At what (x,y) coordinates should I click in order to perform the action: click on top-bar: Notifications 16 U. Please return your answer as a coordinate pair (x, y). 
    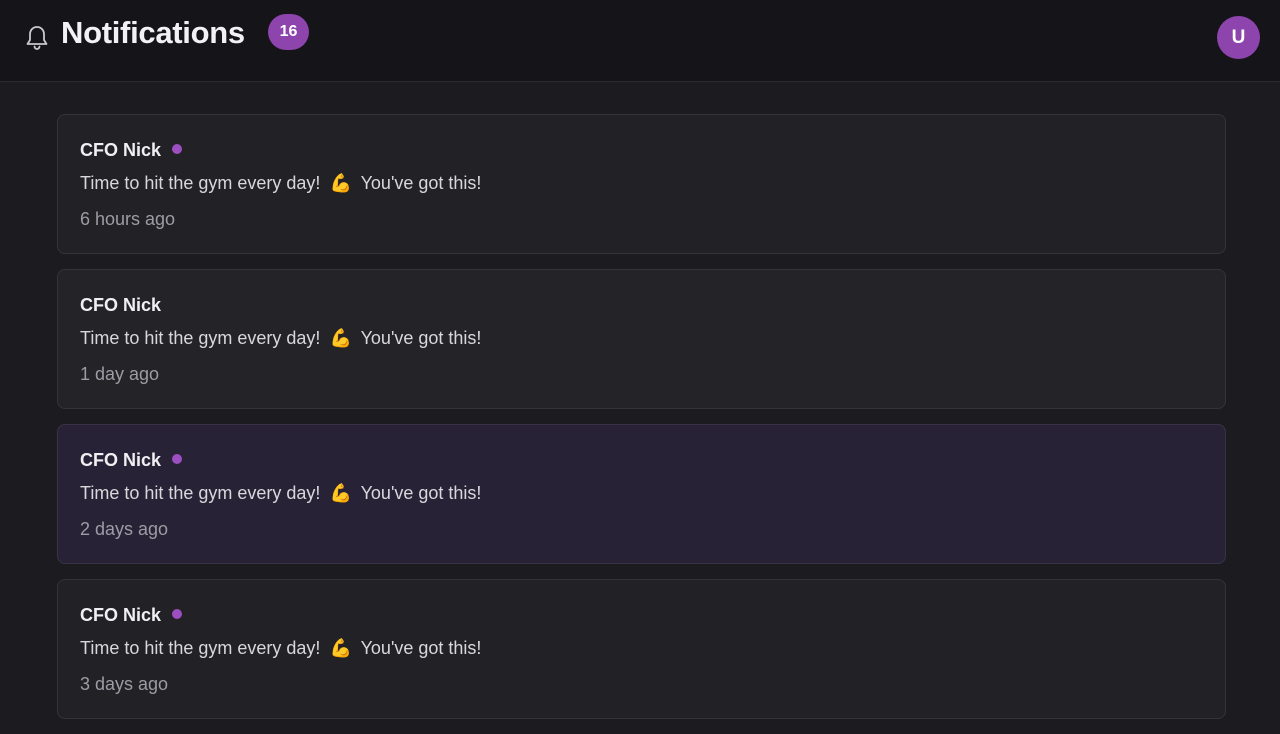
    Looking at the image, I should click on (640, 41).